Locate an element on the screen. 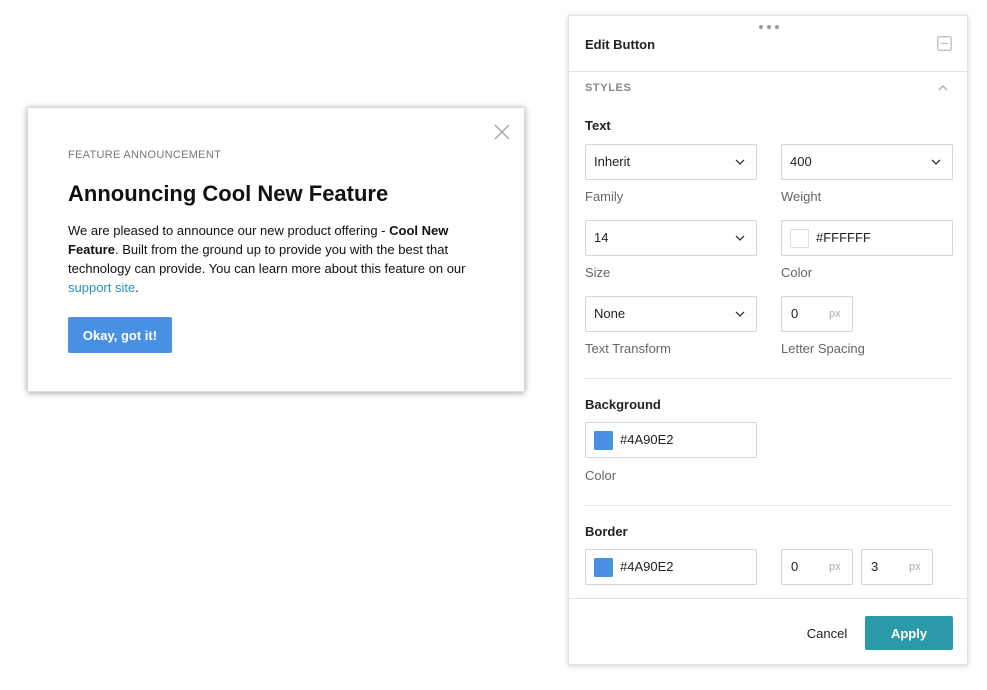 Image resolution: width=987 pixels, height=690 pixels. text-color-swatch is located at coordinates (799, 238).